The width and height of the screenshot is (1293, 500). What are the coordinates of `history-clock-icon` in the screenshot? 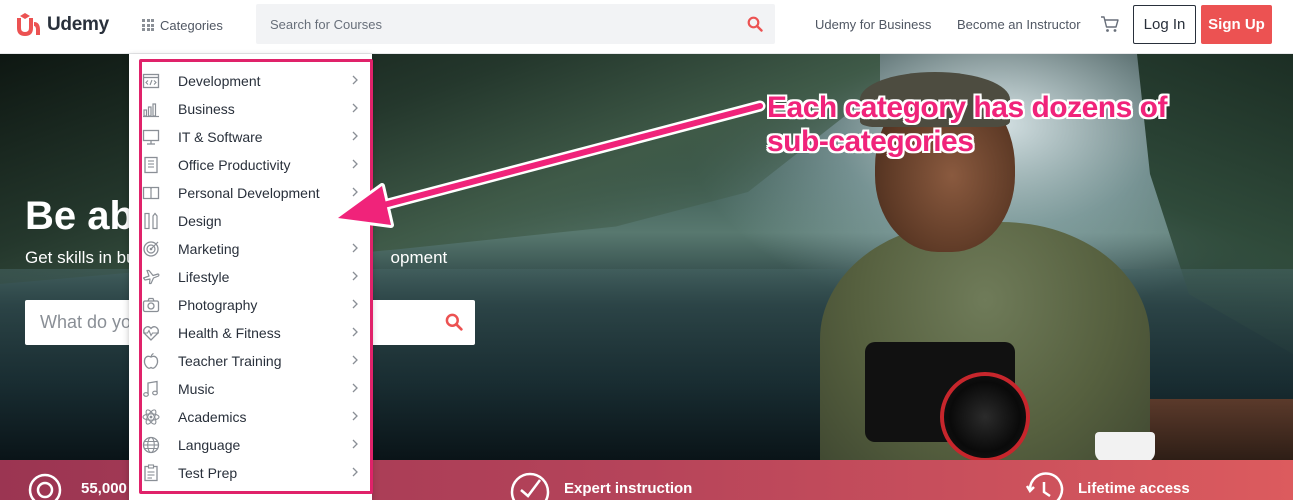 It's located at (1044, 486).